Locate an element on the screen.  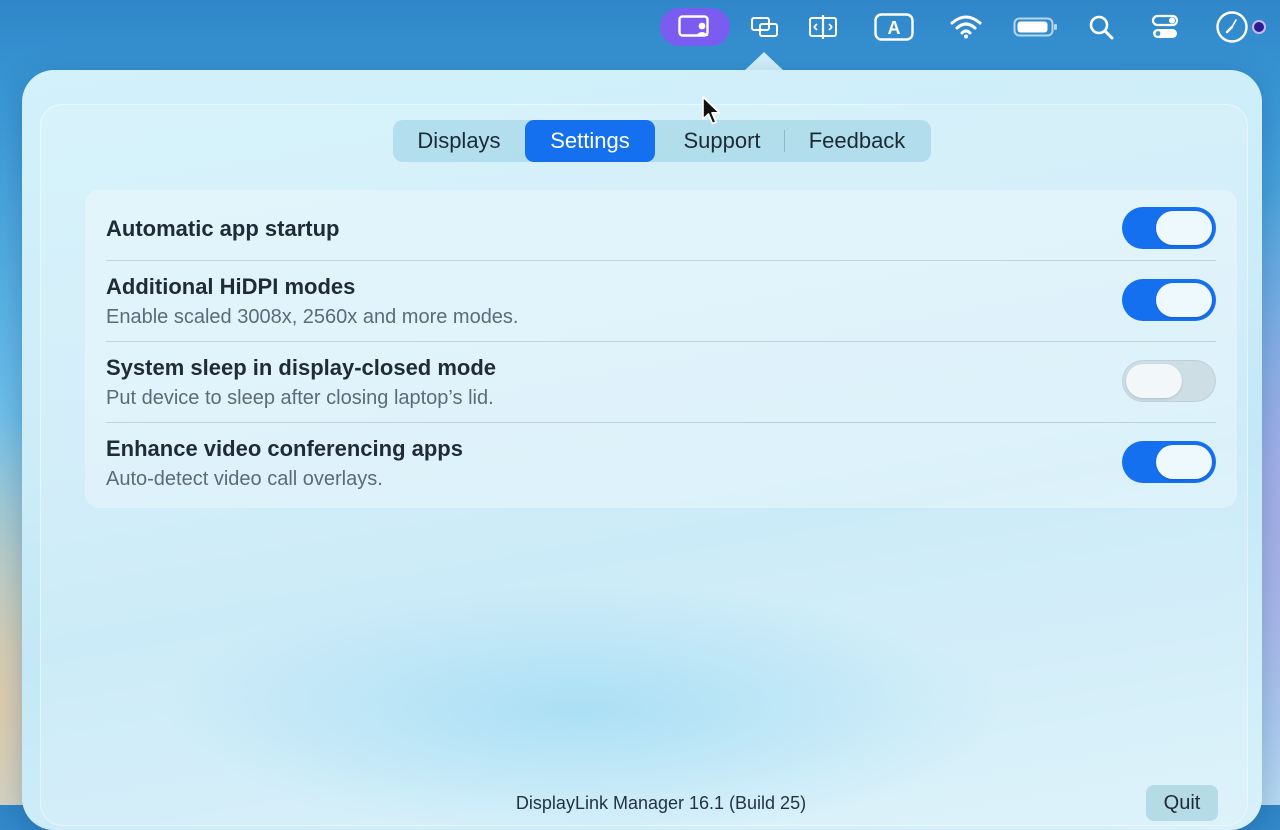
system-sleep-toggle is located at coordinates (1169, 381).